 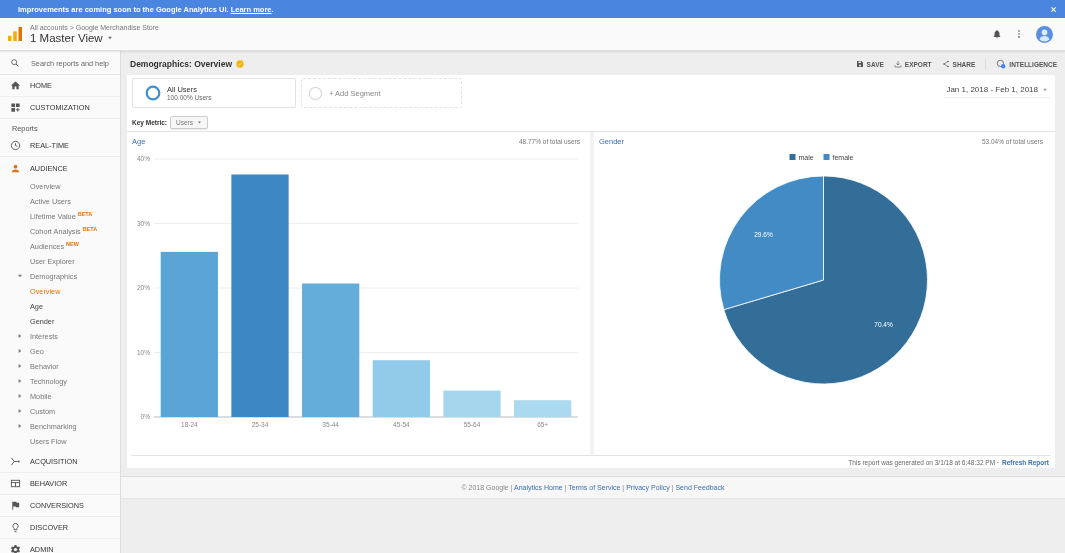 What do you see at coordinates (1053, 9) in the screenshot?
I see `close-icon` at bounding box center [1053, 9].